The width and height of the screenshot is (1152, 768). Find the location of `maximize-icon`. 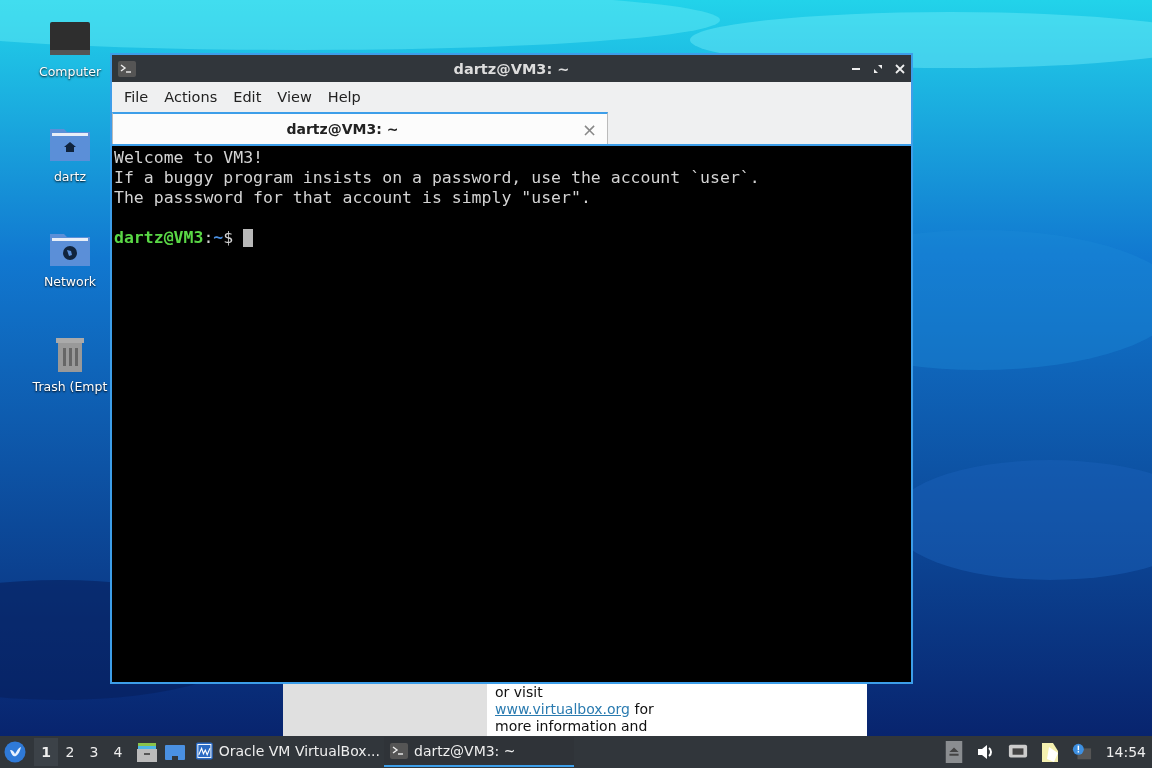

maximize-icon is located at coordinates (878, 68).